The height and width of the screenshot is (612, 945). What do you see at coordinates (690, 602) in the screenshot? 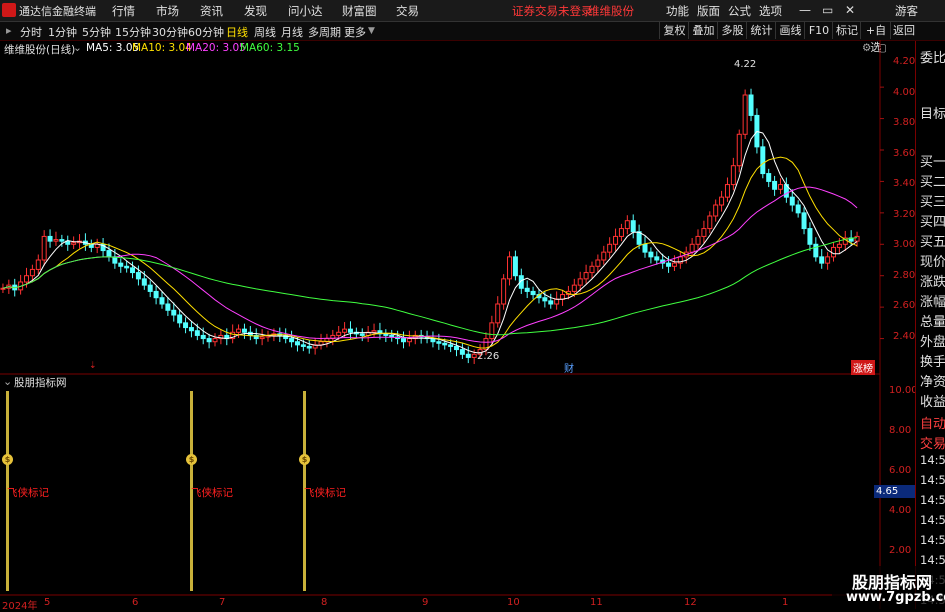
I see `date-tick: 12` at bounding box center [690, 602].